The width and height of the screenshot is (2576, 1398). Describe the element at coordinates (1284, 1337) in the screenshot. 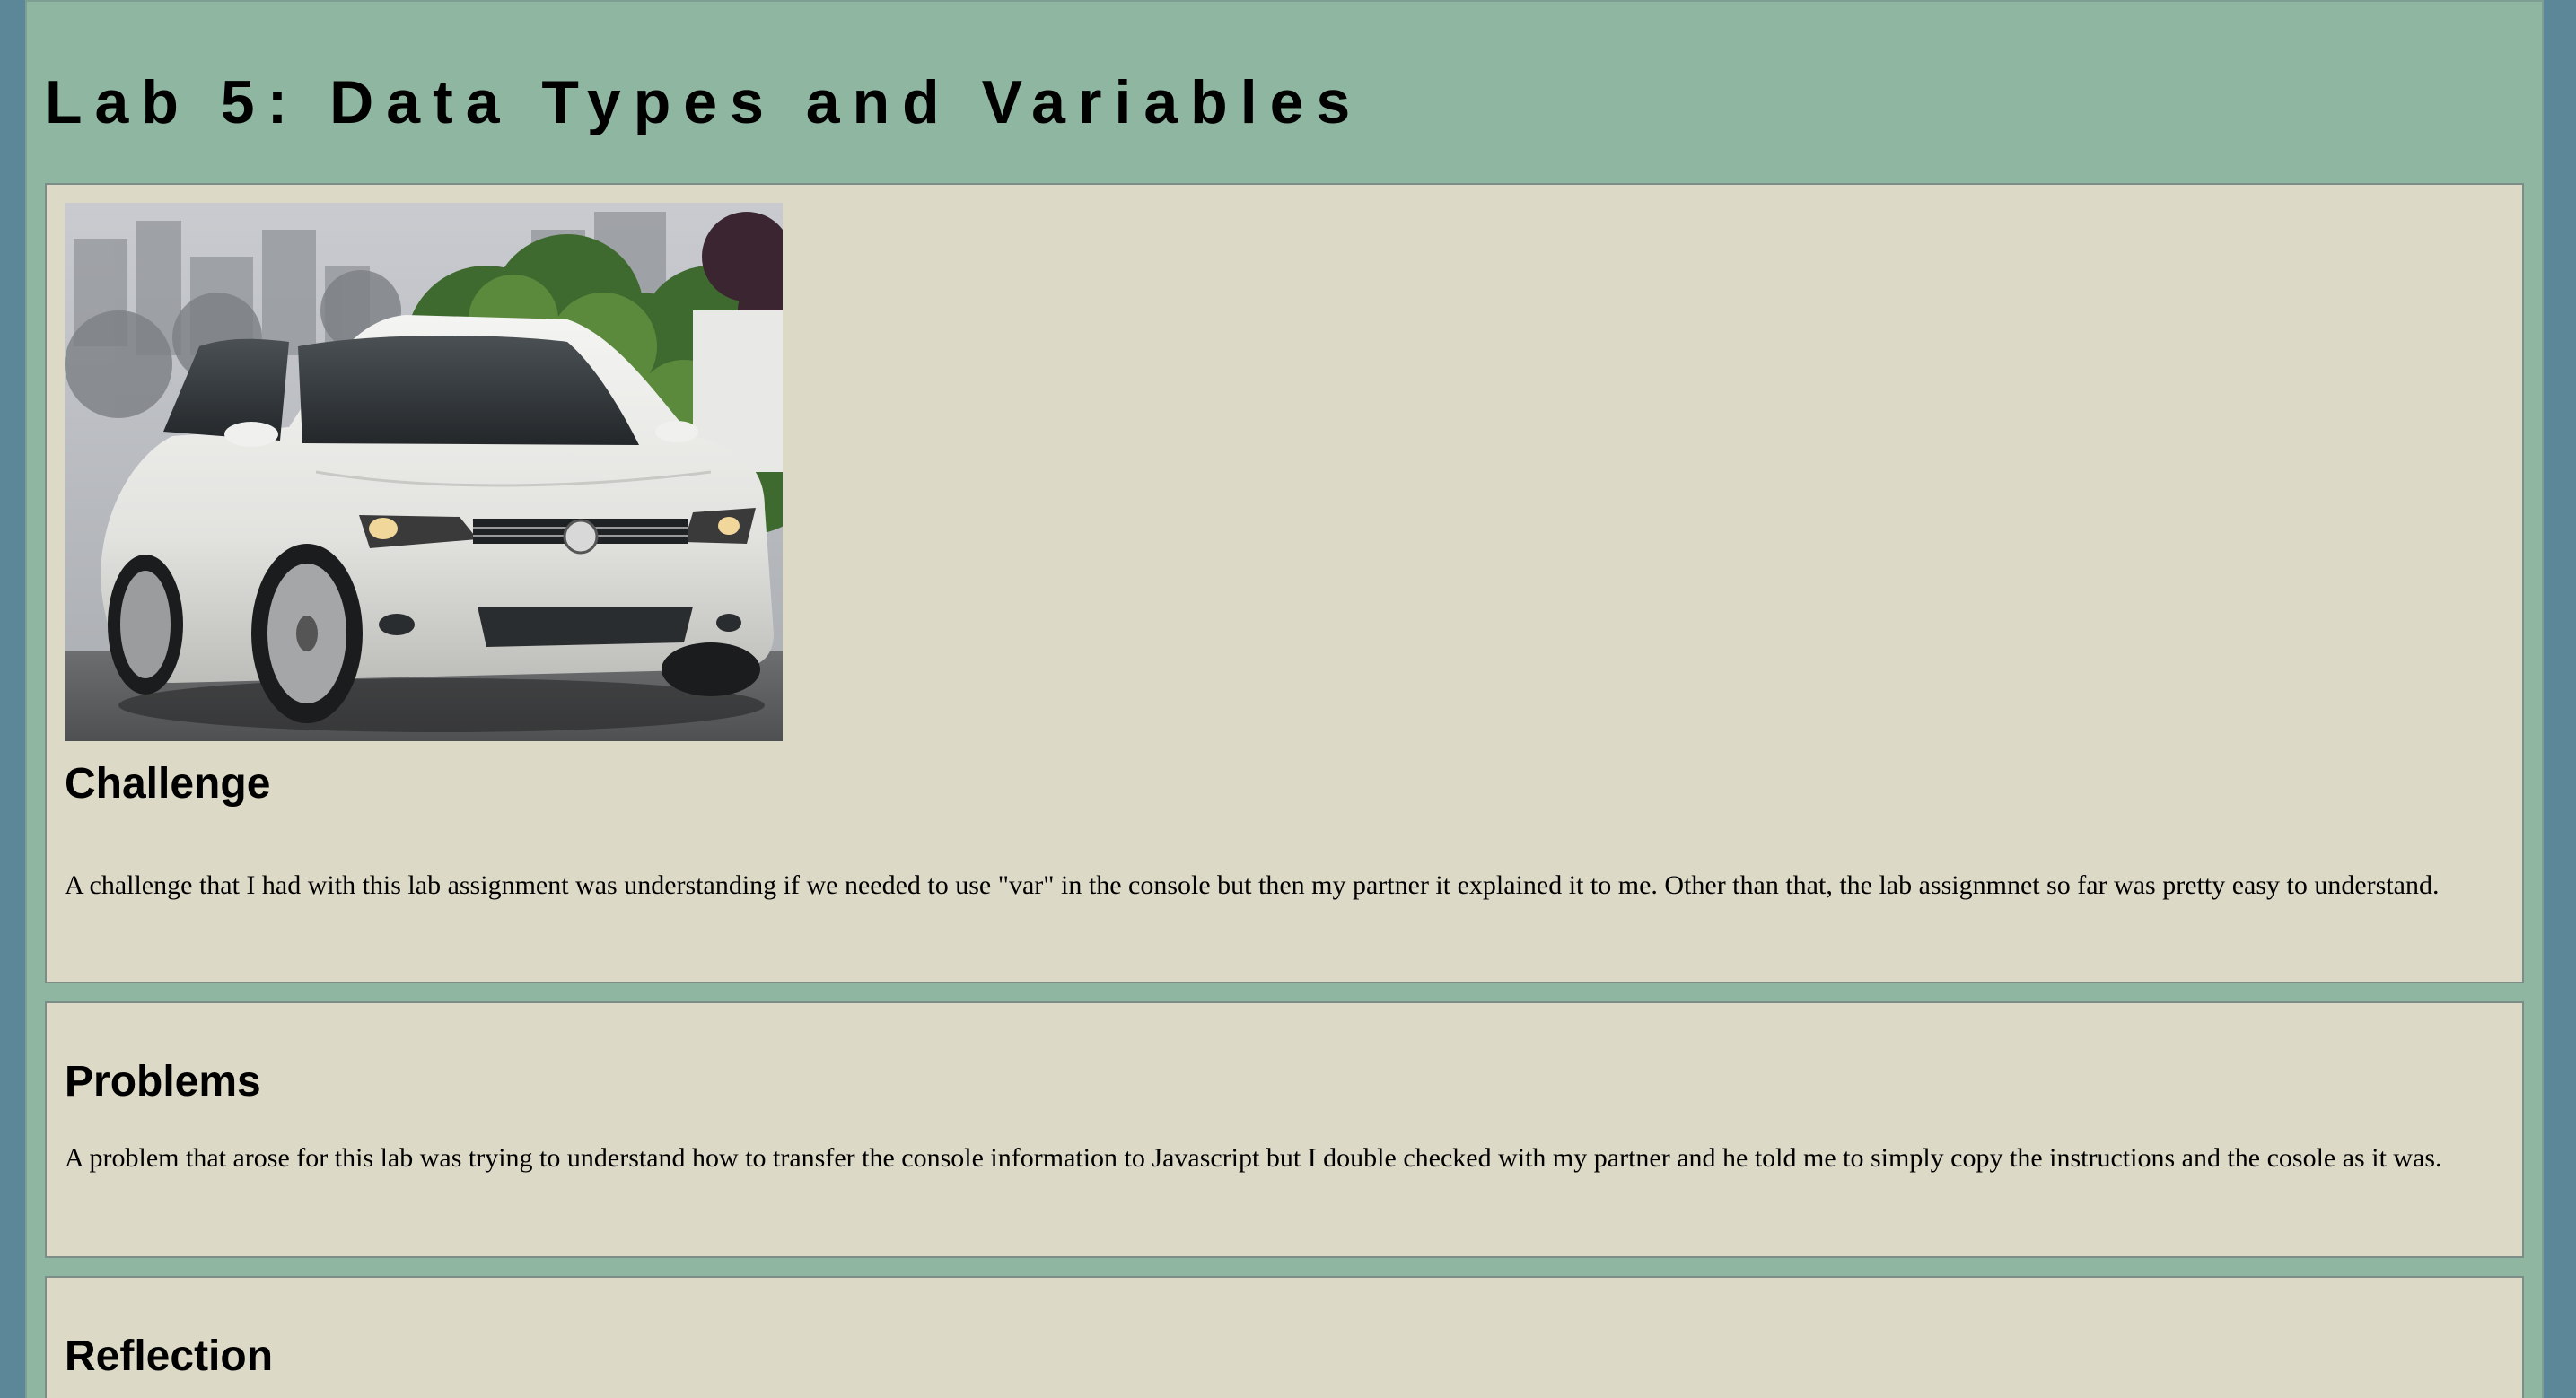

I see `reflection-section: Reflection` at that location.